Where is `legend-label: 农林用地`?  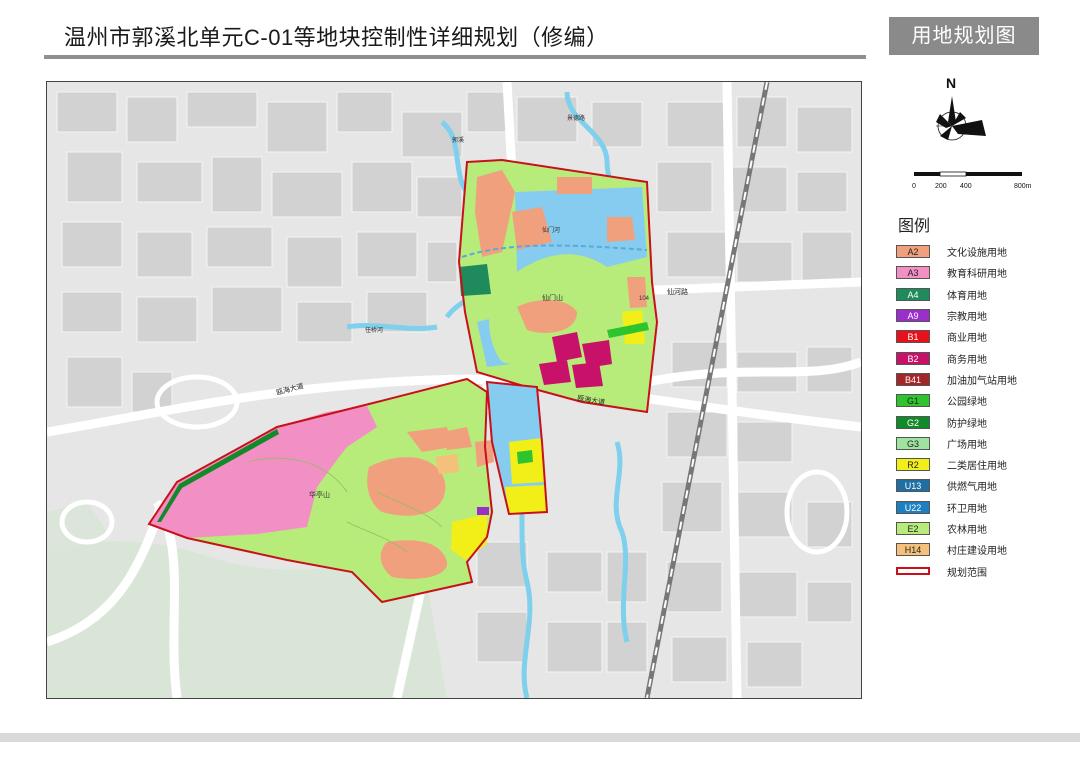 legend-label: 农林用地 is located at coordinates (967, 530).